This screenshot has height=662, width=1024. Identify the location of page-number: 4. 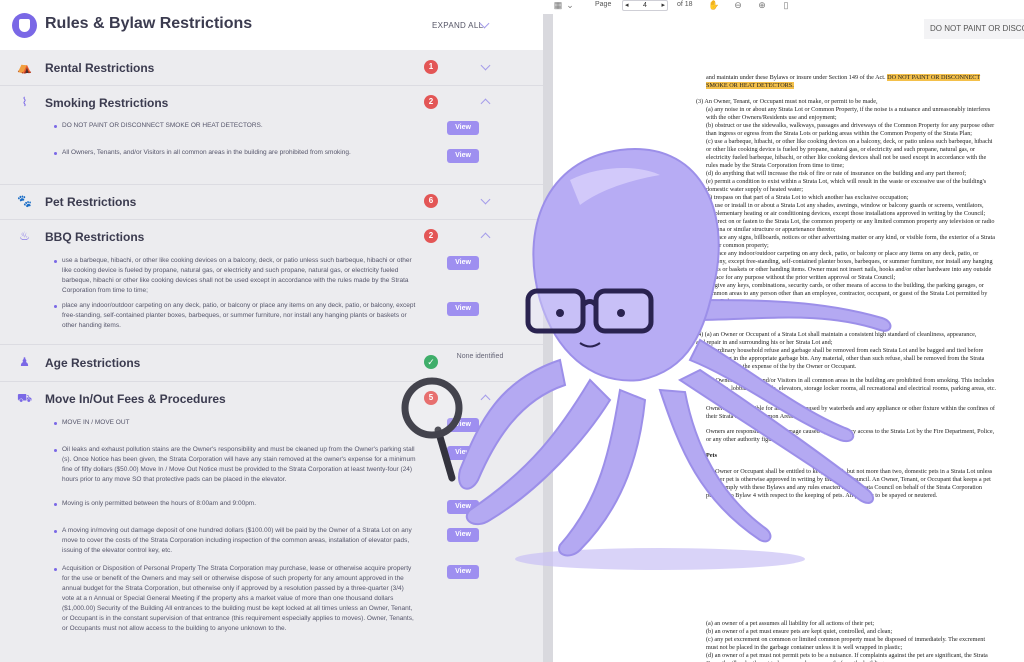
(645, 5).